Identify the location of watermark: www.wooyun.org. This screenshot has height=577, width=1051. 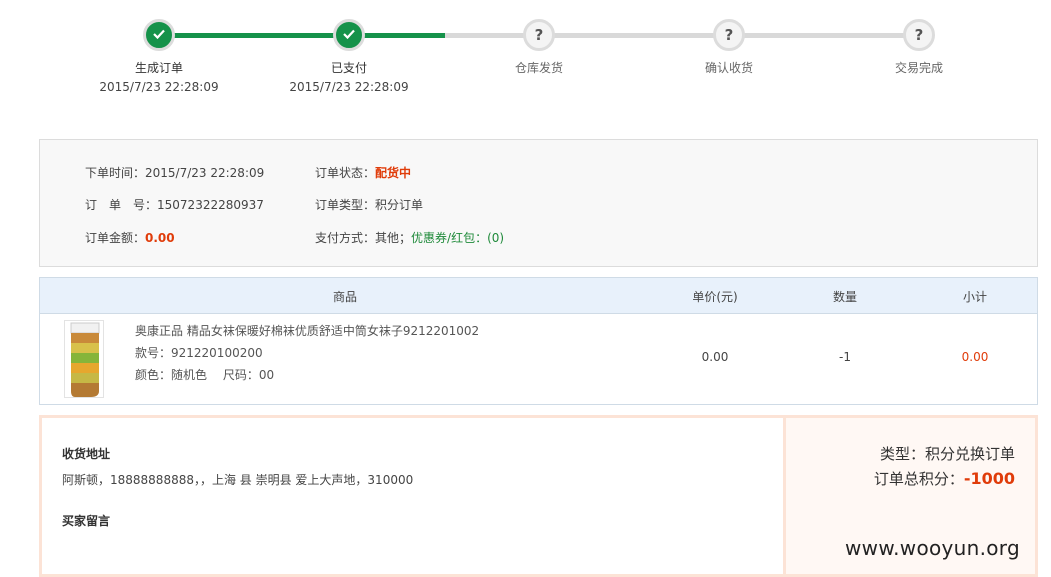
(932, 548).